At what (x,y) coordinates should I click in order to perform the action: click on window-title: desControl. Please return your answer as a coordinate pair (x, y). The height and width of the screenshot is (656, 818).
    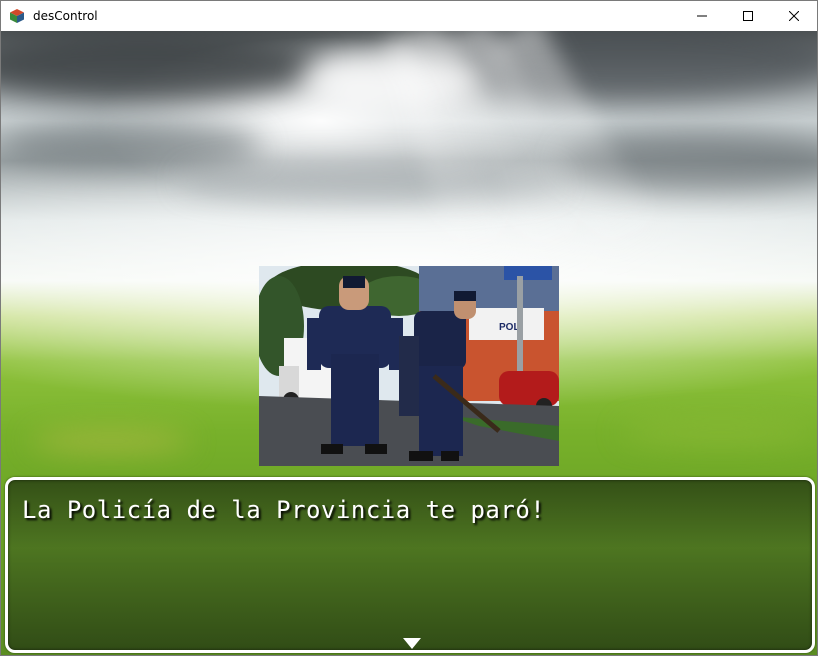
    Looking at the image, I should click on (65, 16).